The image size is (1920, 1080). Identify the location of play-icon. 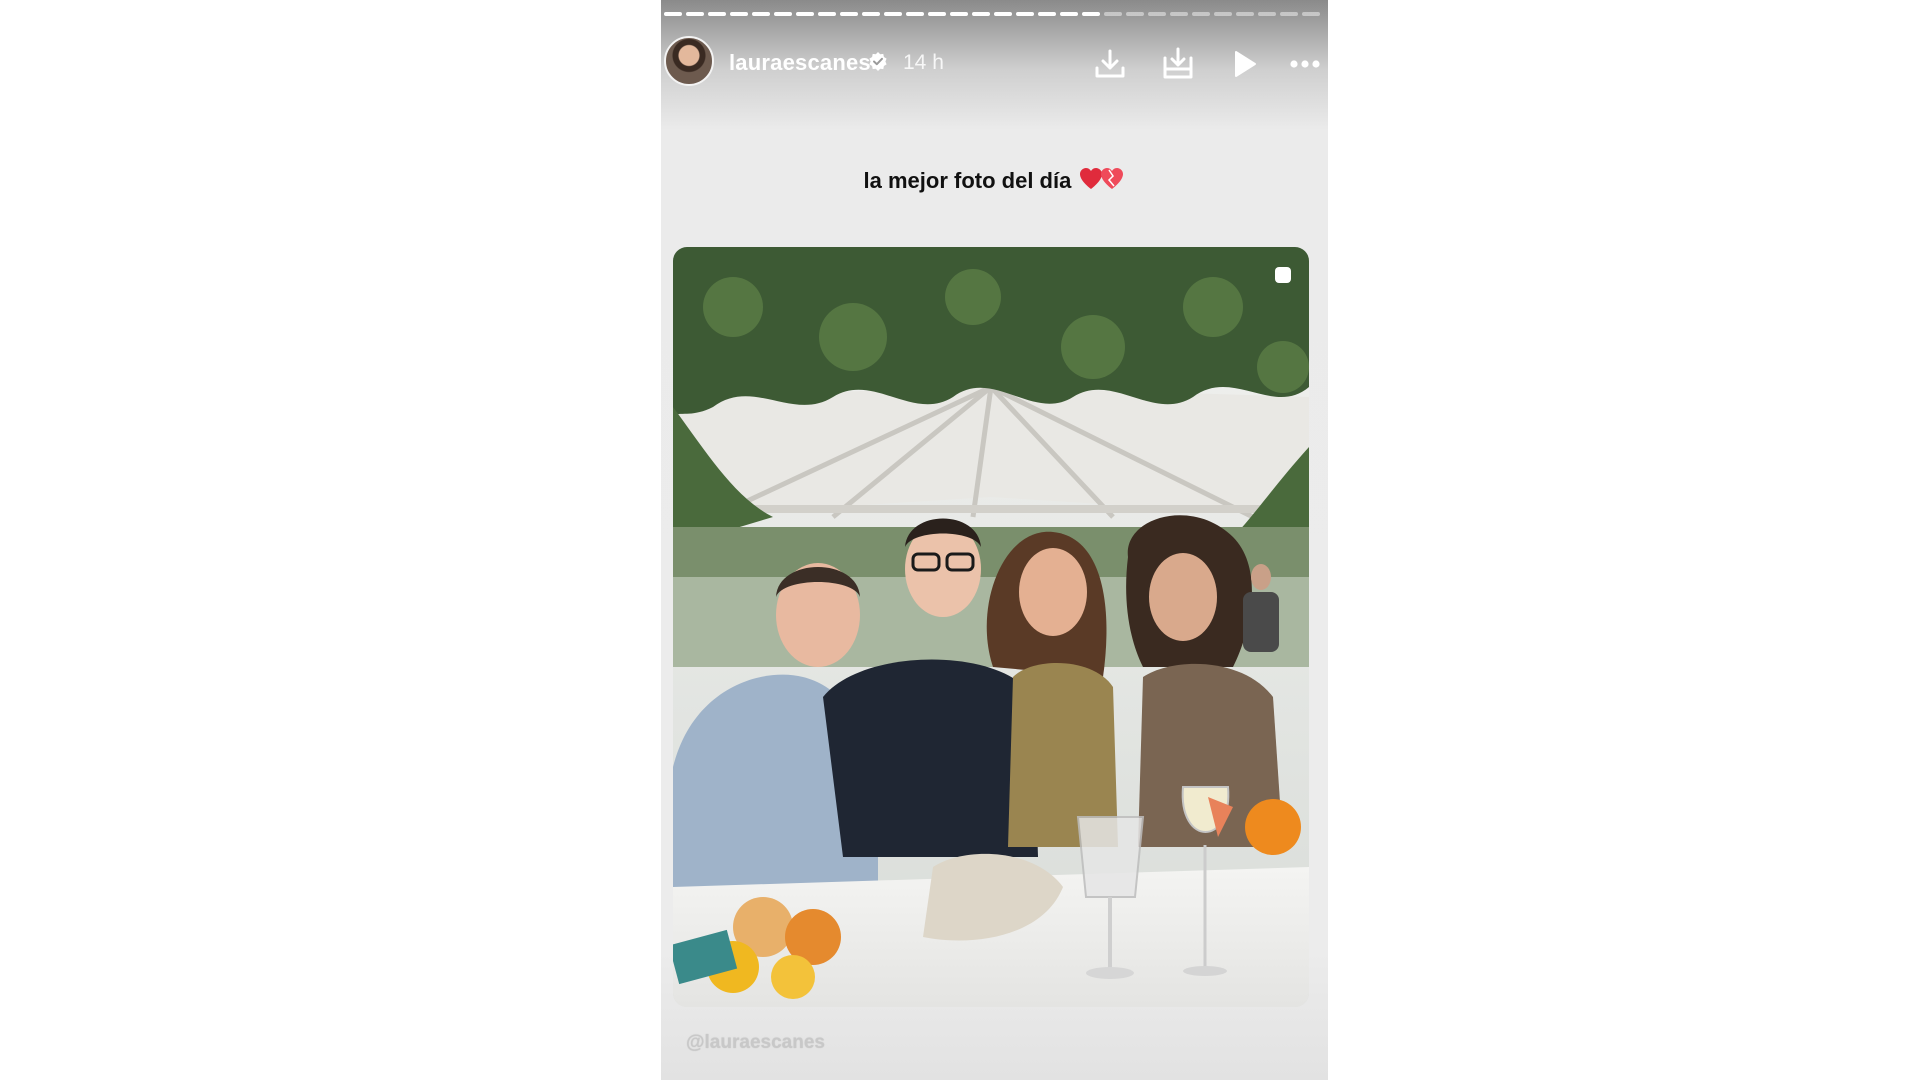
(1244, 64).